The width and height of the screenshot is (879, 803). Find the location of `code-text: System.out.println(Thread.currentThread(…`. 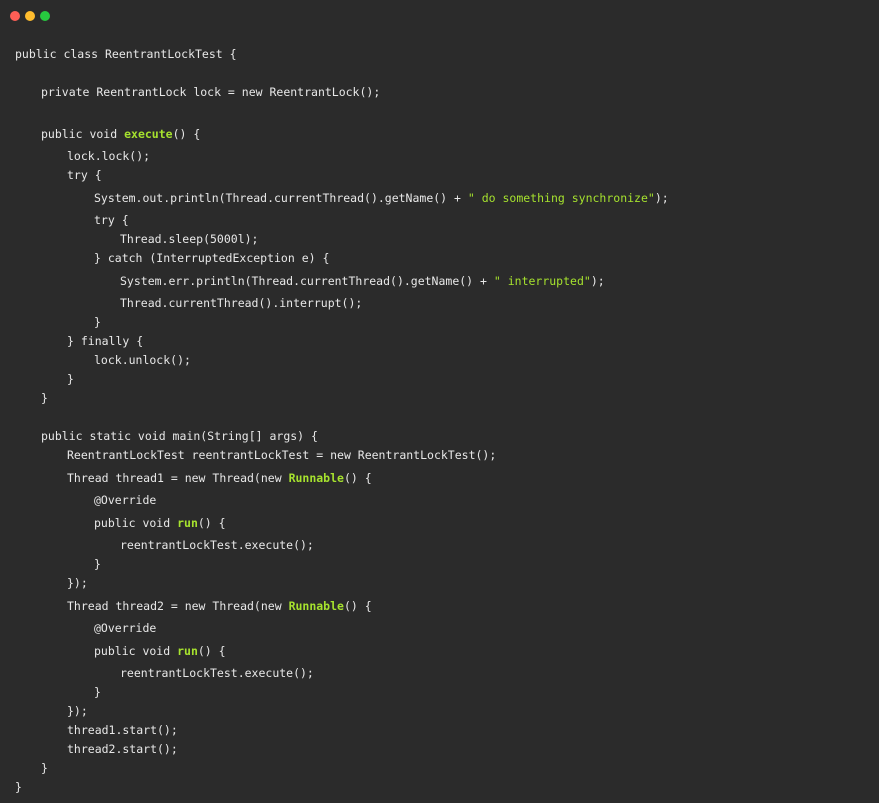

code-text: System.out.println(Thread.currentThread(… is located at coordinates (281, 198).